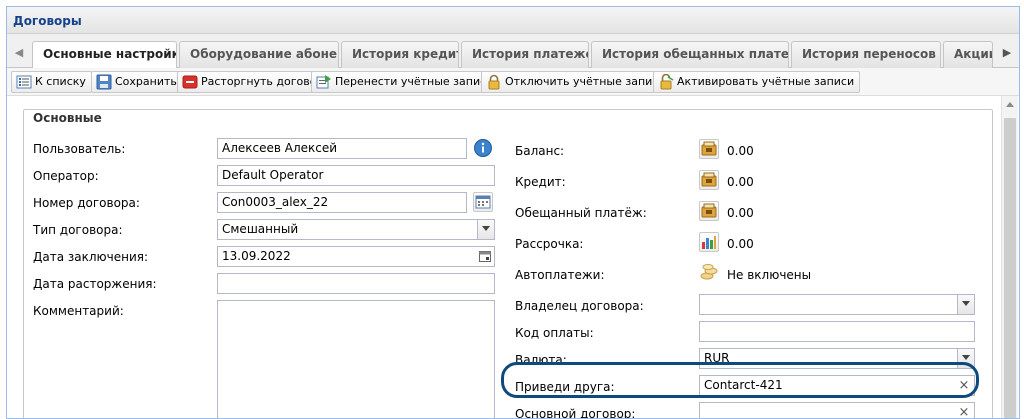  Describe the element at coordinates (837, 304) in the screenshot. I see `owner-select` at that location.